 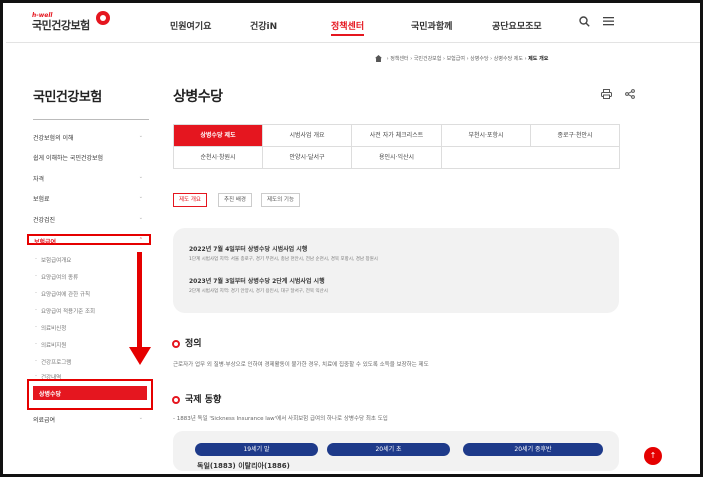 I want to click on sidebar-item-label: 자격, so click(x=39, y=179).